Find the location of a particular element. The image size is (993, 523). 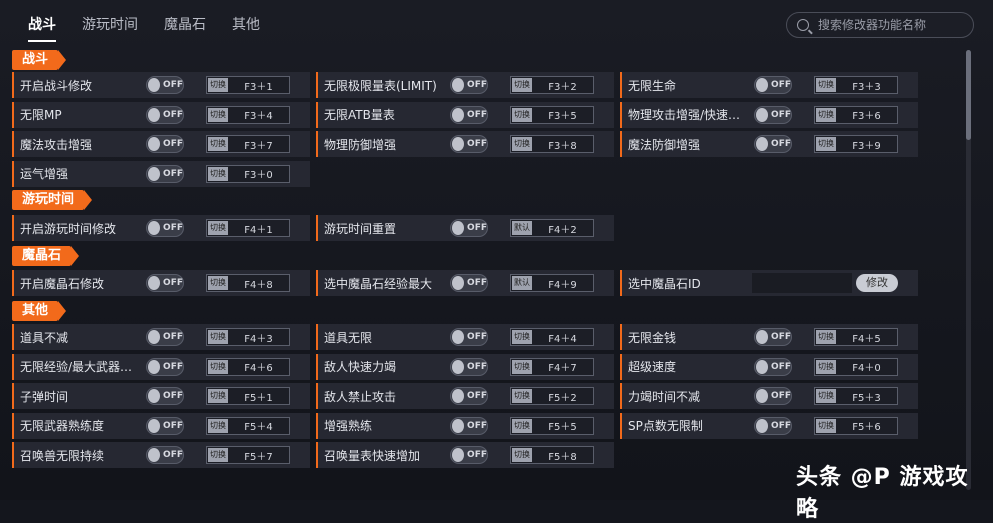

hotkey-value: F5＋5 is located at coordinates (562, 427).